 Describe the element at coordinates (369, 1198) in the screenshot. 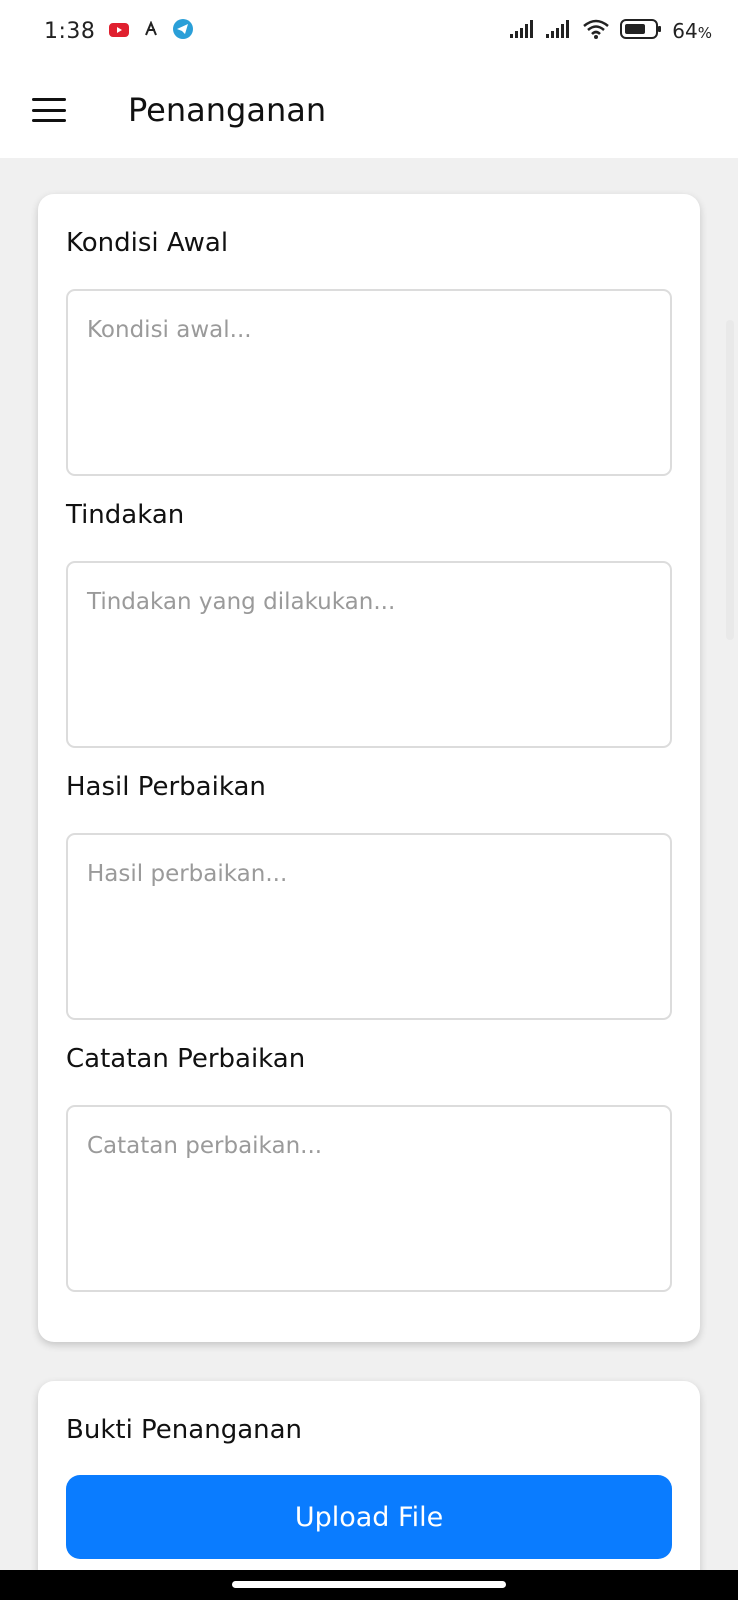

I see `catatan-perbaikan-input` at that location.